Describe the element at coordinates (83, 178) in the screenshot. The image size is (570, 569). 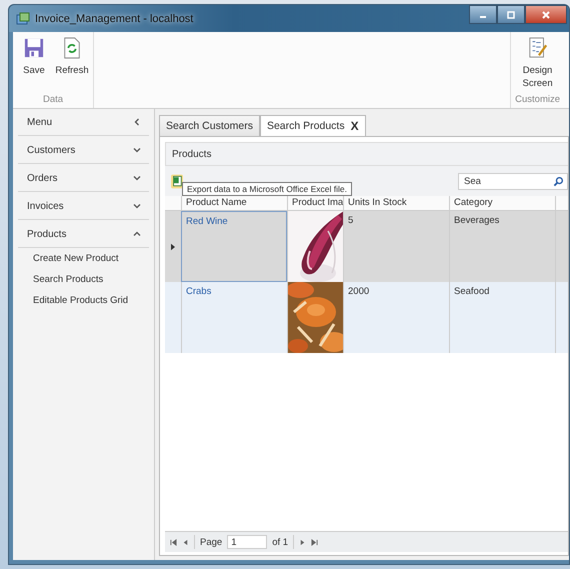
I see `menu-group: Orders` at that location.